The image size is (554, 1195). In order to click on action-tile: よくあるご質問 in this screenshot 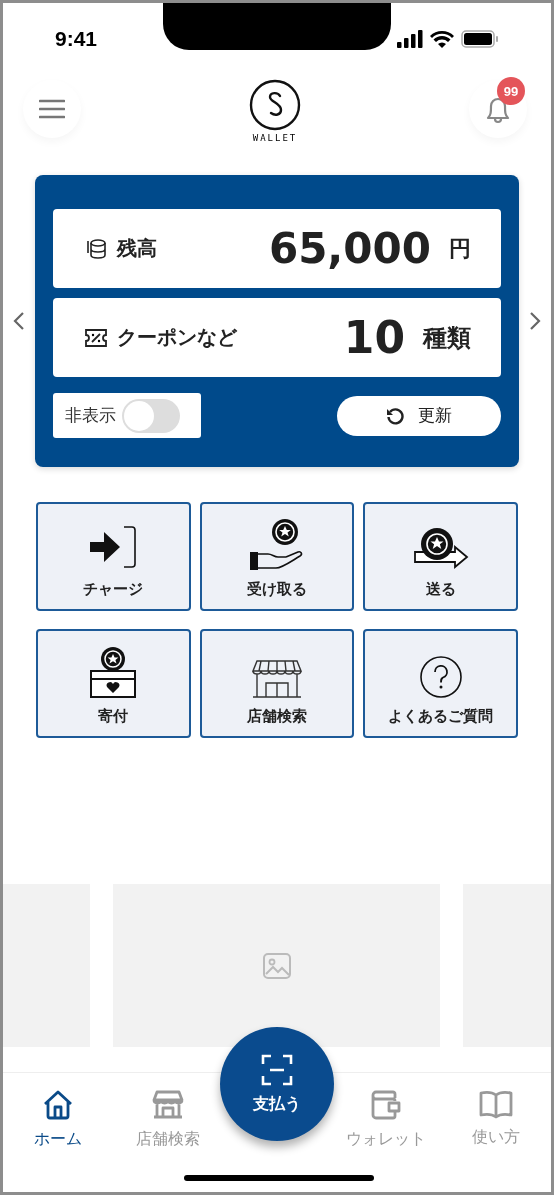, I will do `click(440, 683)`.